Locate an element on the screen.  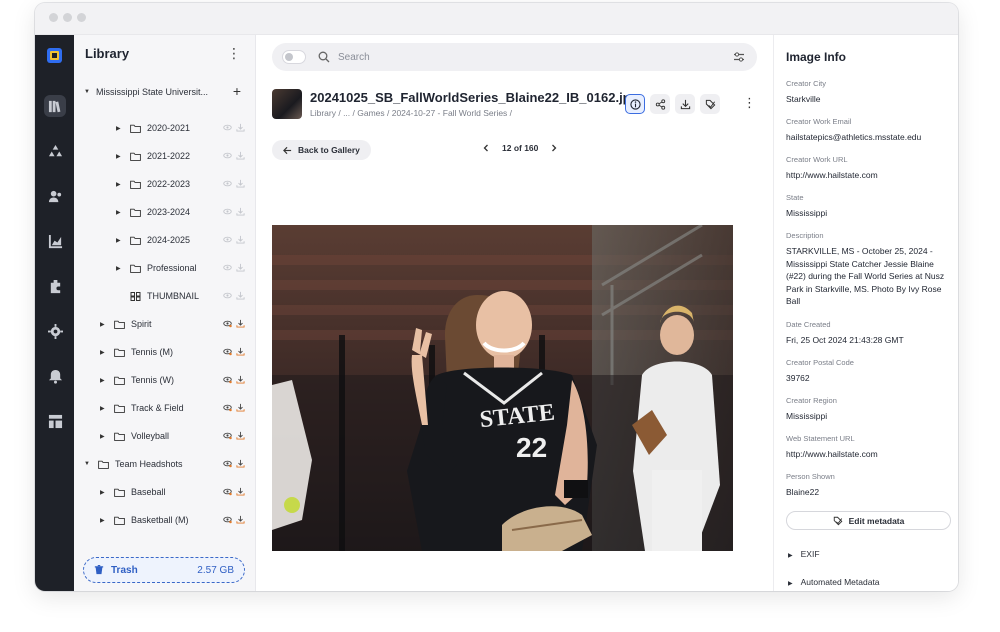
tree-item: ▶ Track & Field is located at coordinates (164, 408).